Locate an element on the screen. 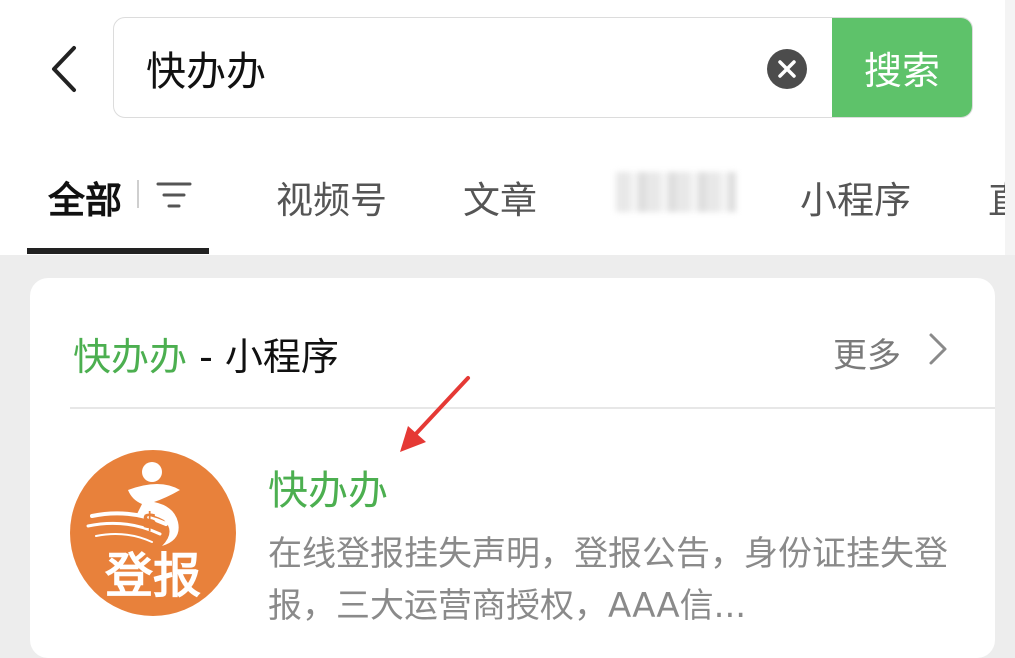  section-title: 快办办 - 小程序 is located at coordinates (206, 353).